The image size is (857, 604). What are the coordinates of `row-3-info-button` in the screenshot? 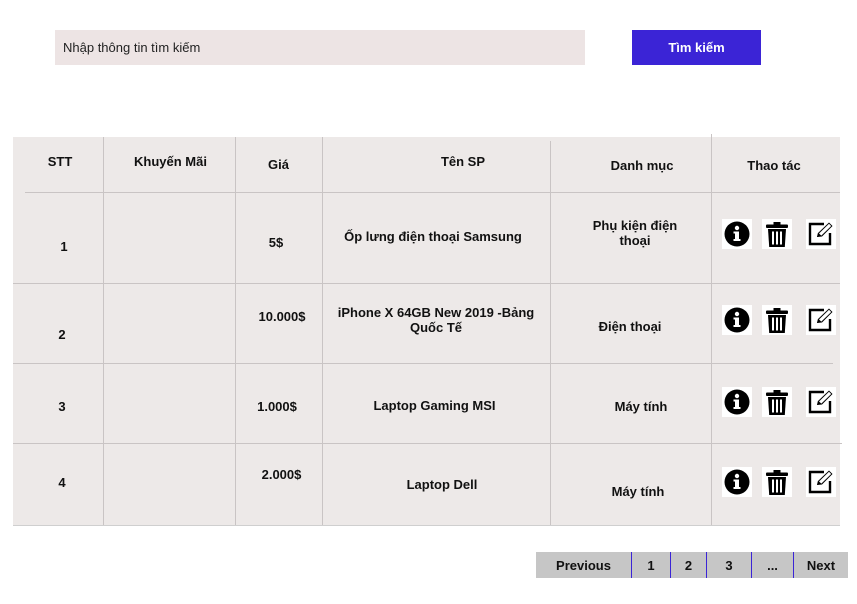 It's located at (737, 402).